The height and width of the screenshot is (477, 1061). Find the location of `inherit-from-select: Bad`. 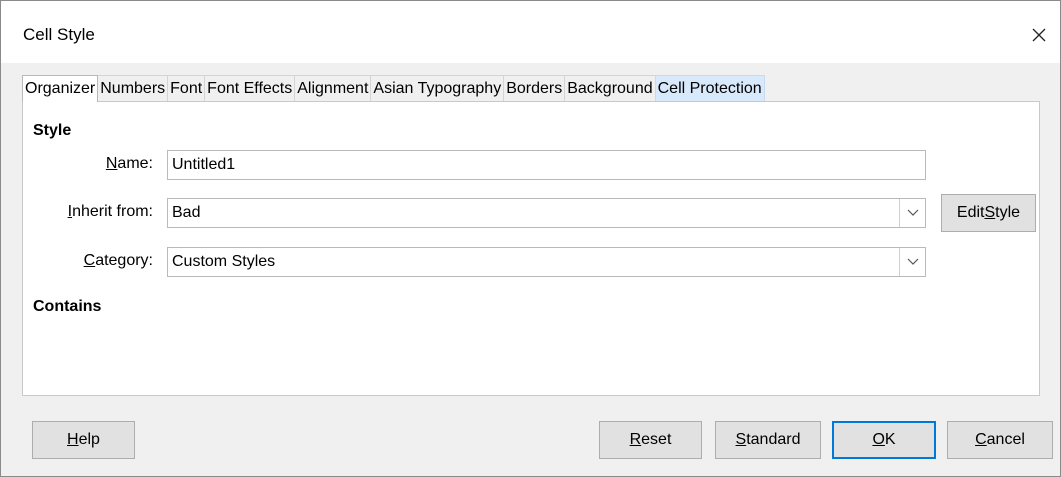

inherit-from-select: Bad is located at coordinates (546, 213).